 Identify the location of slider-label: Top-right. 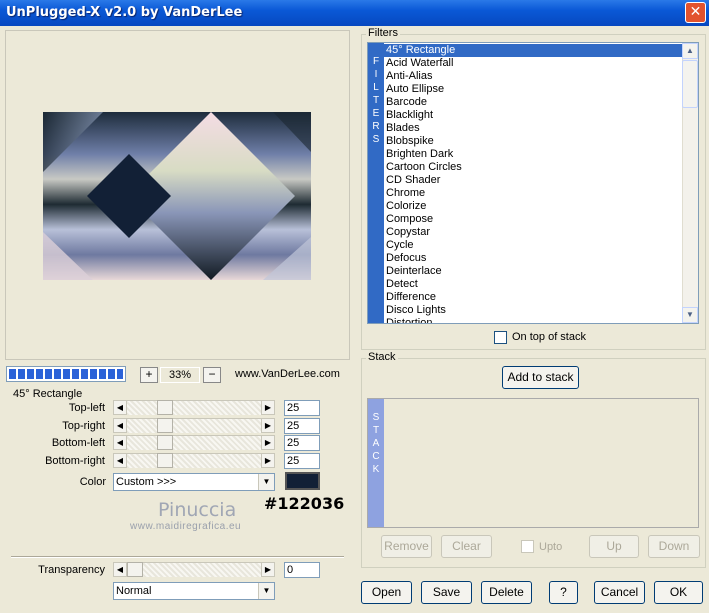
(83, 425).